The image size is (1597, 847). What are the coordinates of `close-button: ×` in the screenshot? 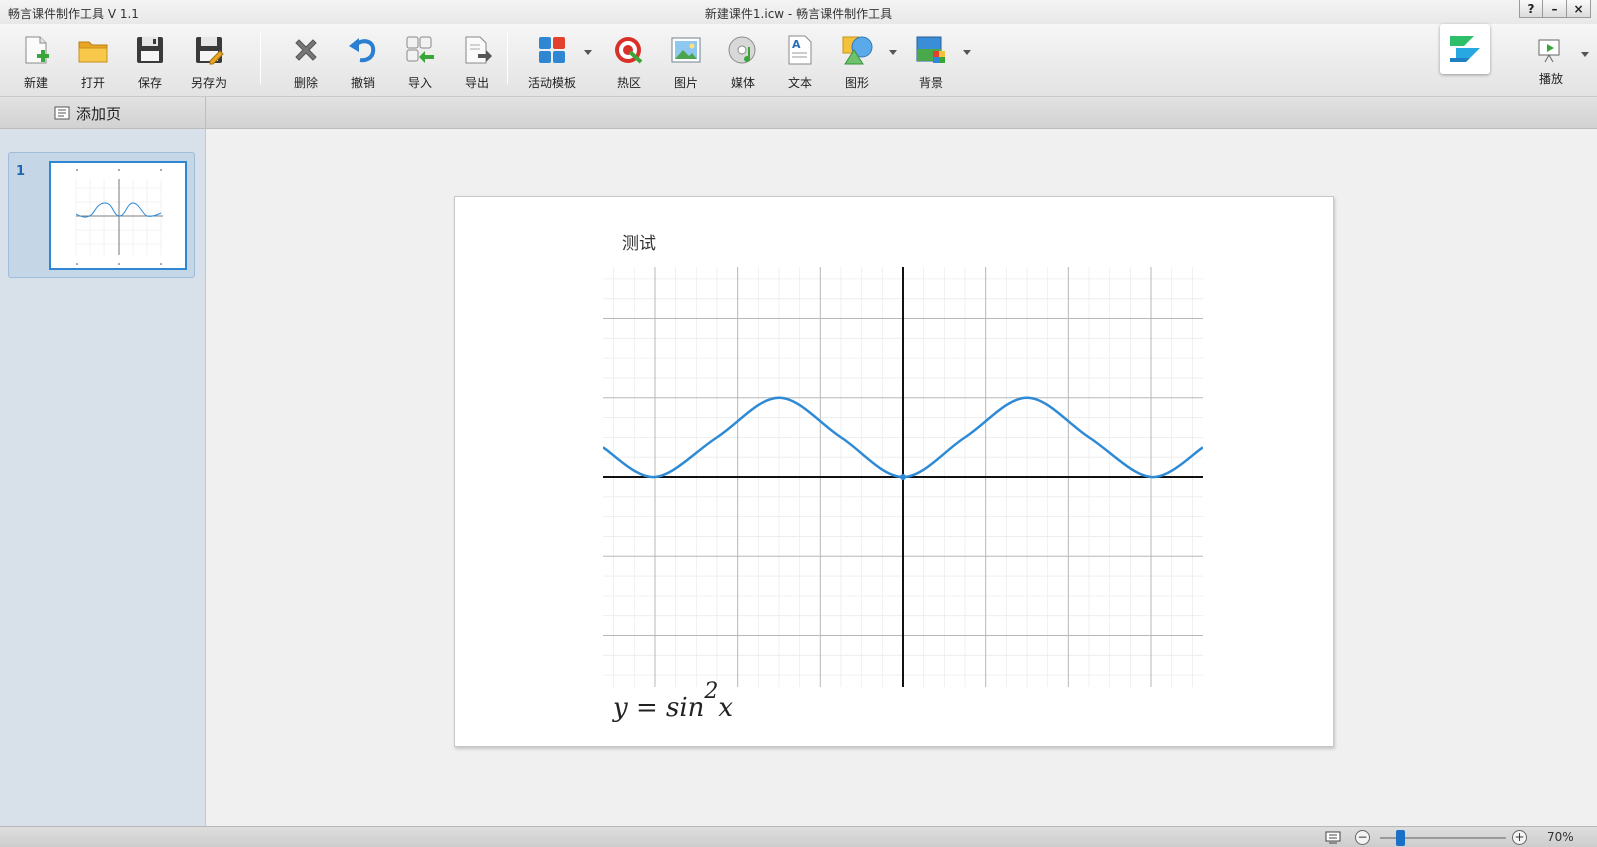 It's located at (1579, 9).